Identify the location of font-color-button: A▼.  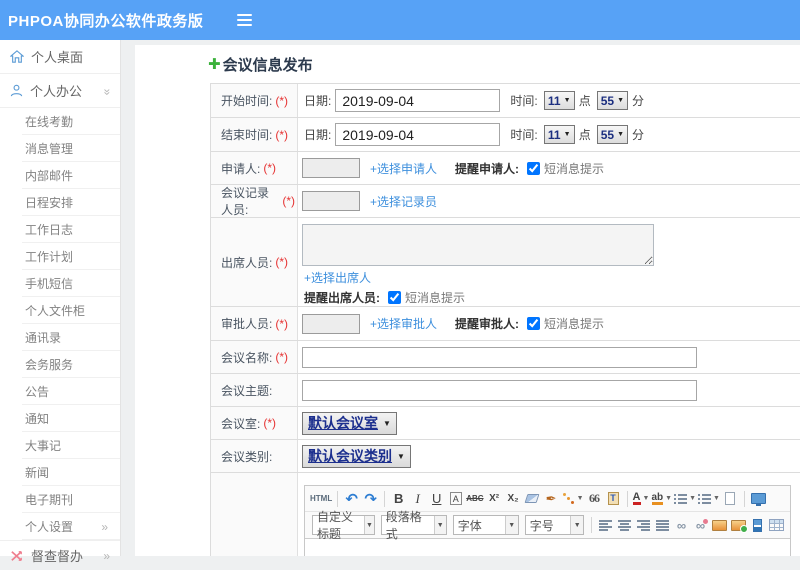
(641, 499).